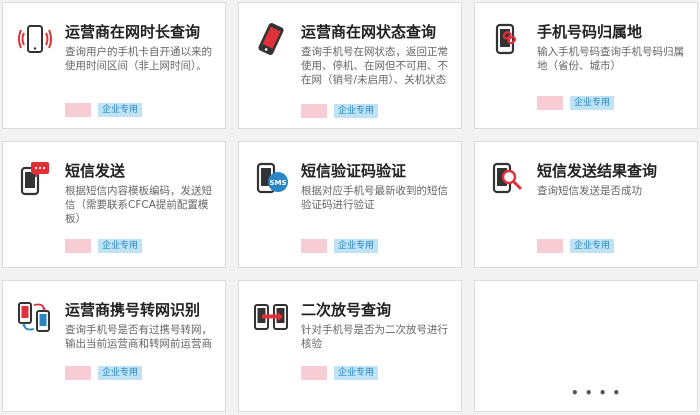  What do you see at coordinates (346, 310) in the screenshot?
I see `service-title: 二次放号查询` at bounding box center [346, 310].